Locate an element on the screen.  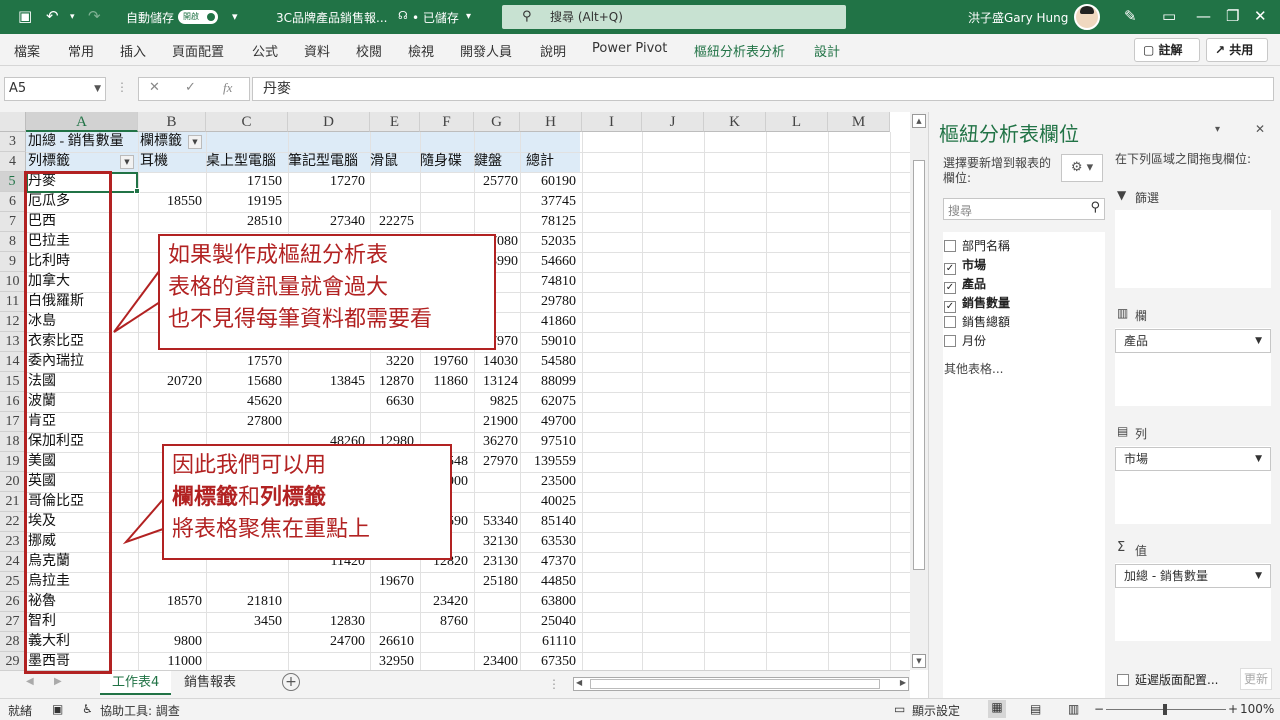
field-item: ✓ 產品 is located at coordinates (965, 284).